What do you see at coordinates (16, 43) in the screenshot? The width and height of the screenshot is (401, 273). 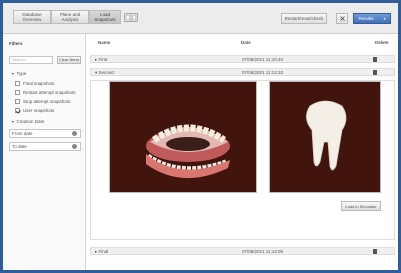 I see `filters-title: Filters` at bounding box center [16, 43].